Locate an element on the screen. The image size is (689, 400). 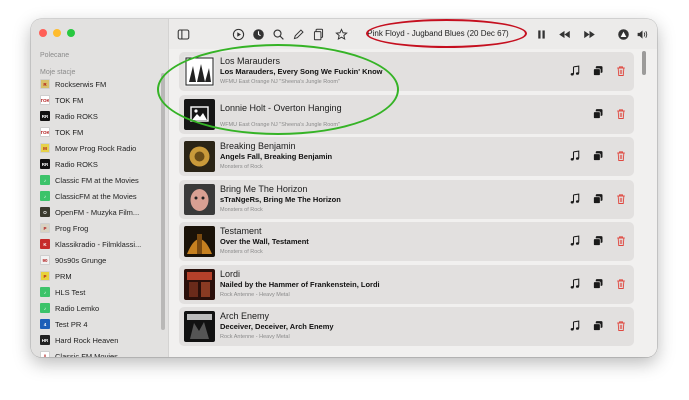
row-title: Testament is located at coordinates (241, 231).